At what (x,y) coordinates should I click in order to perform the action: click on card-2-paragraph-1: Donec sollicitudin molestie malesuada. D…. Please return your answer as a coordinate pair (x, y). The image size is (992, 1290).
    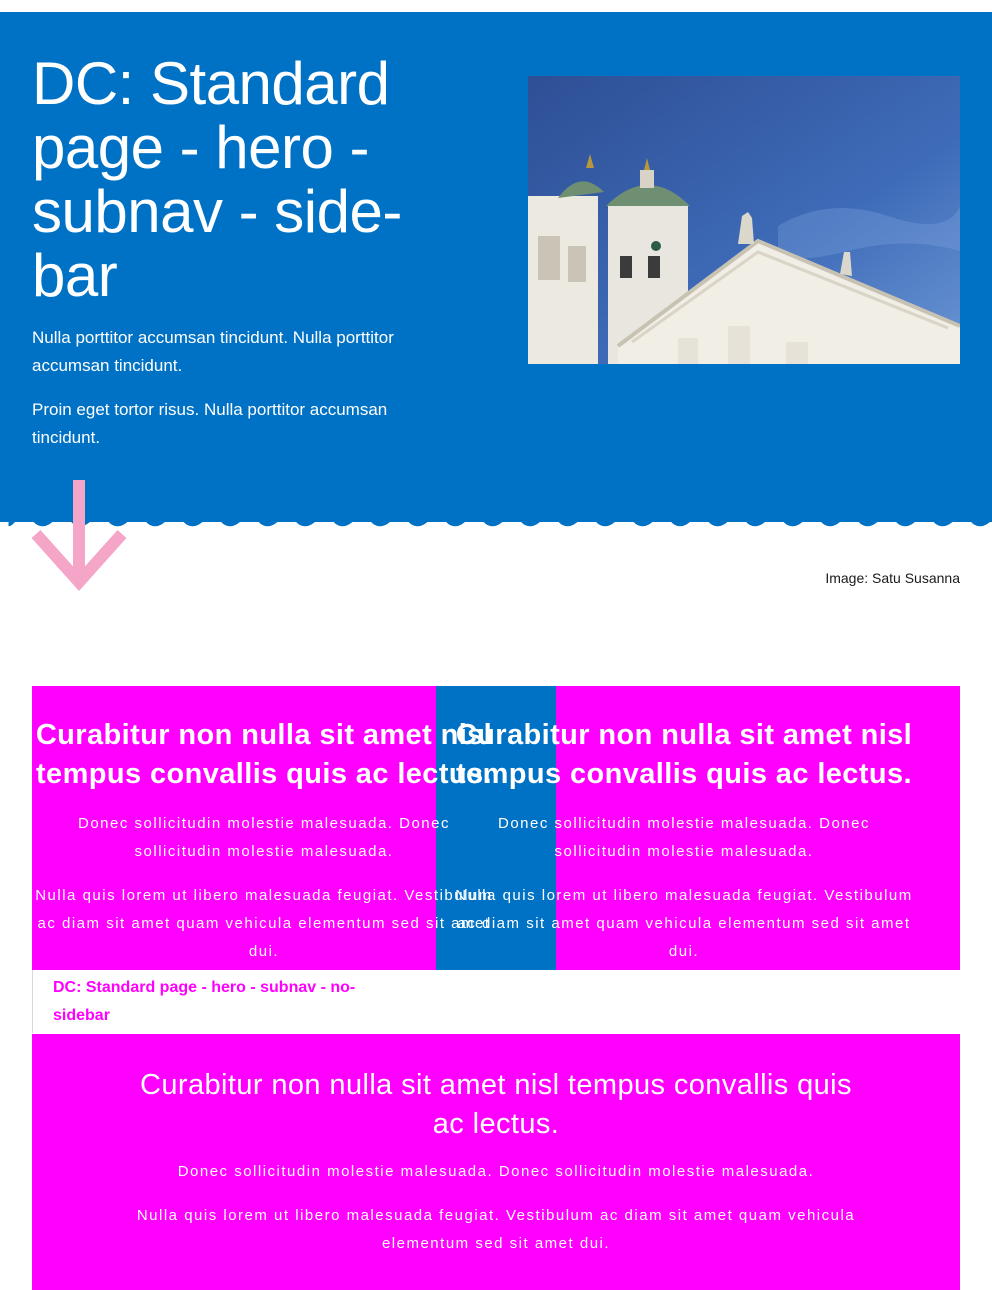
    Looking at the image, I should click on (684, 837).